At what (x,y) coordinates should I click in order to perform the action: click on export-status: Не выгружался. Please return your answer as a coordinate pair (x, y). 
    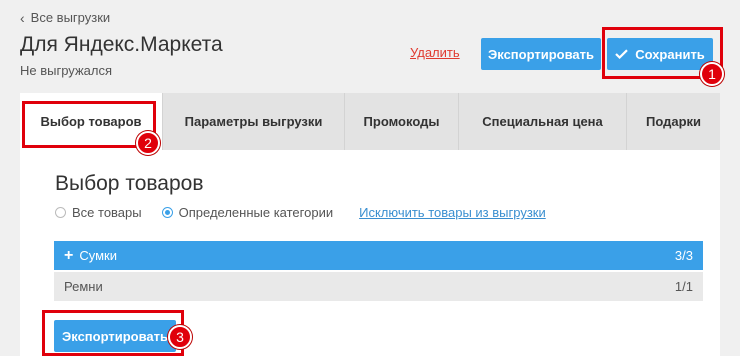
    Looking at the image, I should click on (66, 70).